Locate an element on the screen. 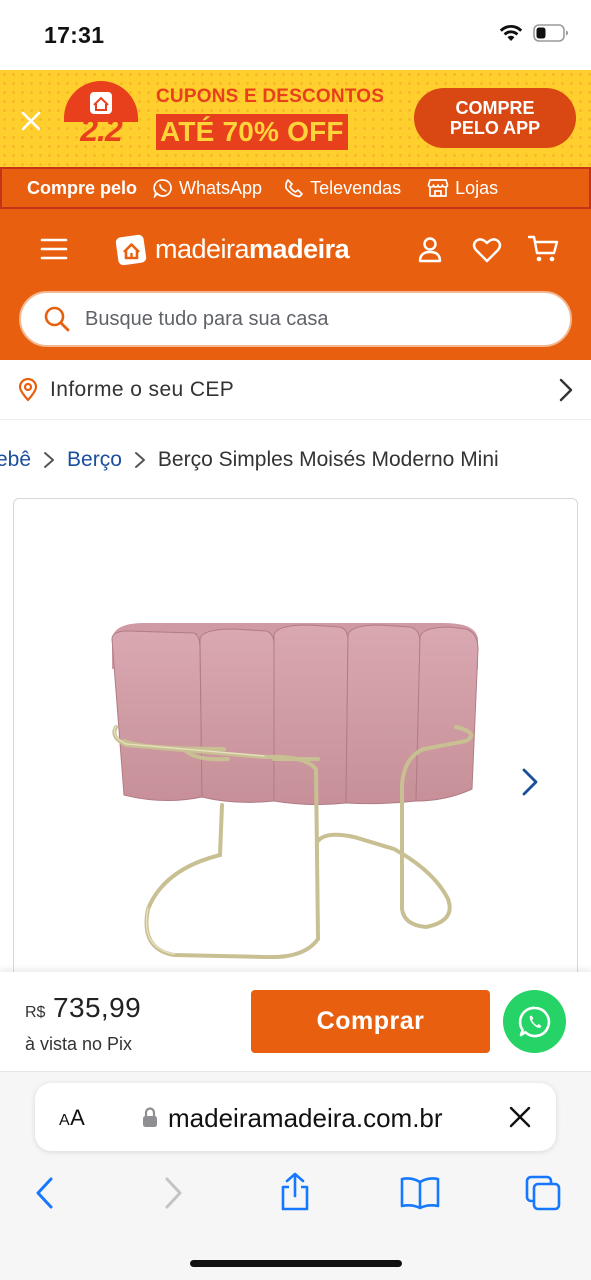  contact-whatsapp: WhatsApp is located at coordinates (207, 188).